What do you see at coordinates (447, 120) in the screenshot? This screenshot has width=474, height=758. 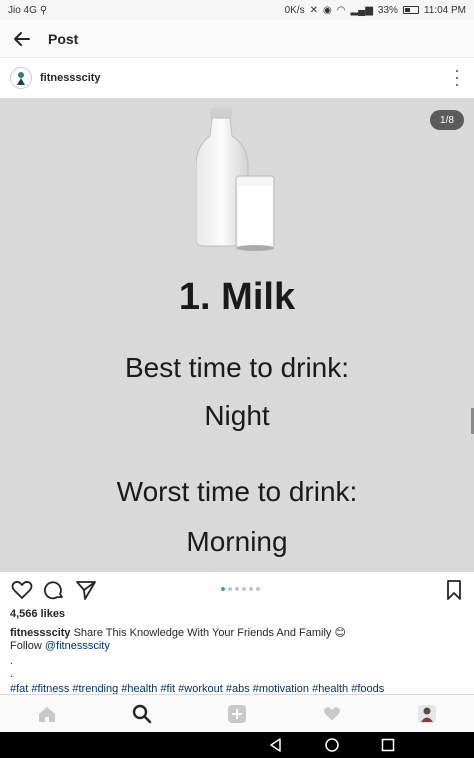 I see `carousel-counter: 1/8` at bounding box center [447, 120].